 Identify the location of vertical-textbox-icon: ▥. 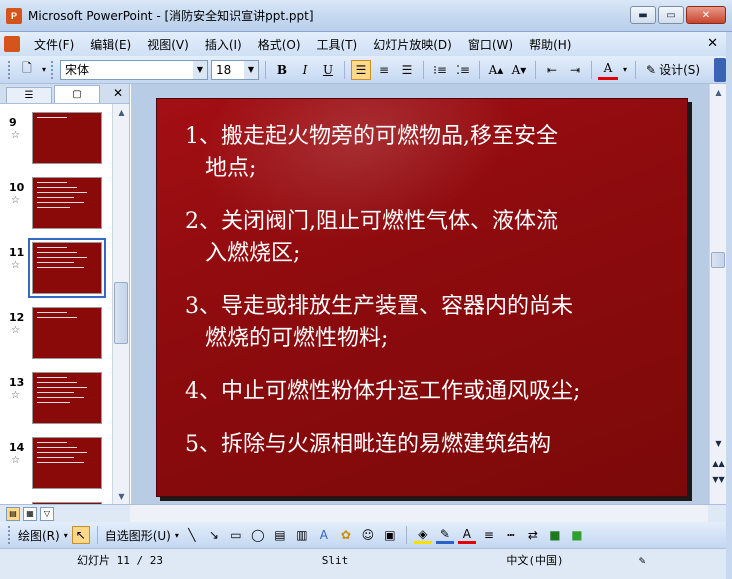
(302, 535).